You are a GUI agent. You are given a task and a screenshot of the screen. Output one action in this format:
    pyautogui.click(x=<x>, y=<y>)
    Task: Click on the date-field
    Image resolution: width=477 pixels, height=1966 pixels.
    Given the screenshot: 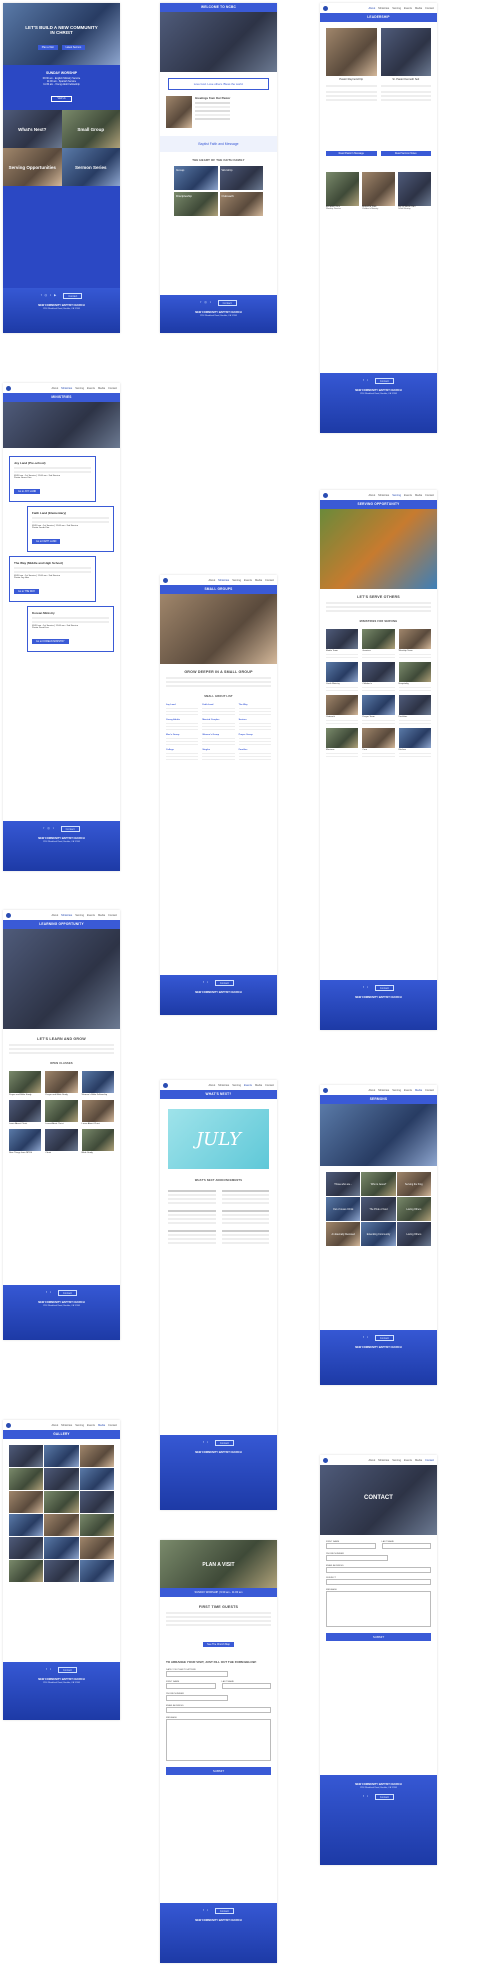 What is the action you would take?
    pyautogui.click(x=197, y=1674)
    